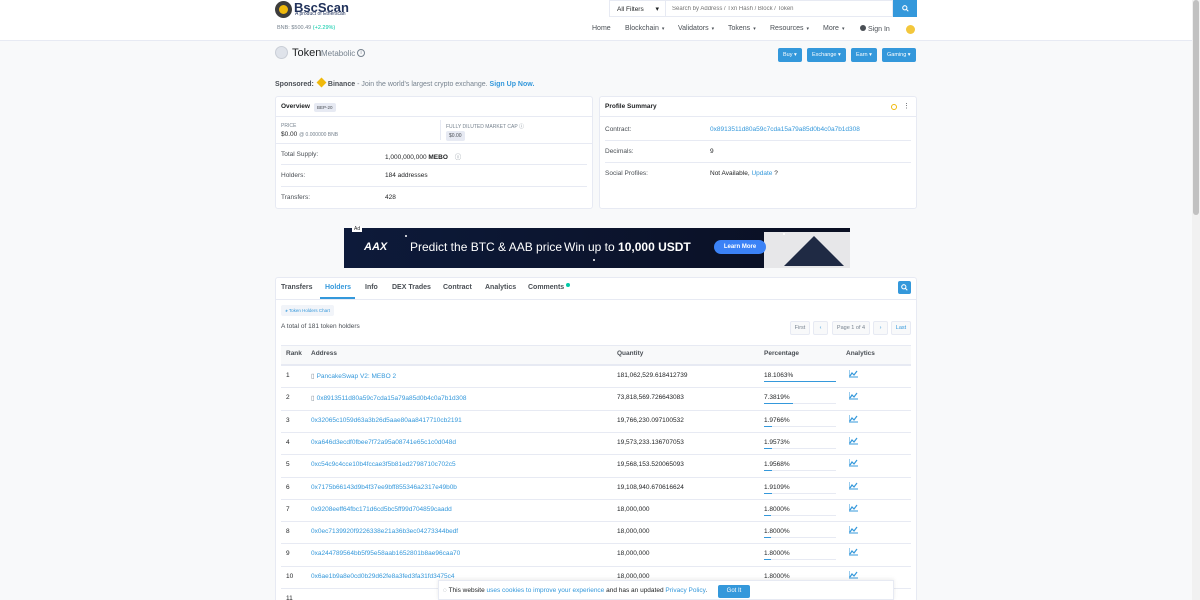 Image resolution: width=1200 pixels, height=600 pixels. What do you see at coordinates (652, 375) in the screenshot?
I see `row-quantity: 181,062,529.618412739` at bounding box center [652, 375].